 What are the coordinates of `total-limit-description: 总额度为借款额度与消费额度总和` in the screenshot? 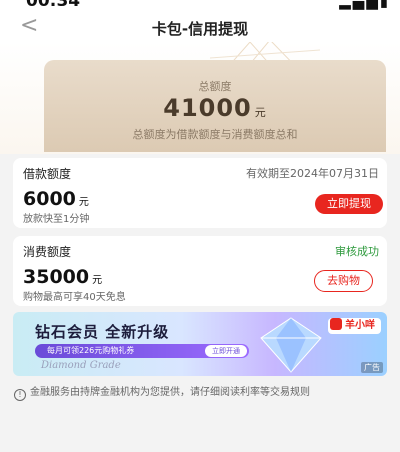 It's located at (215, 134).